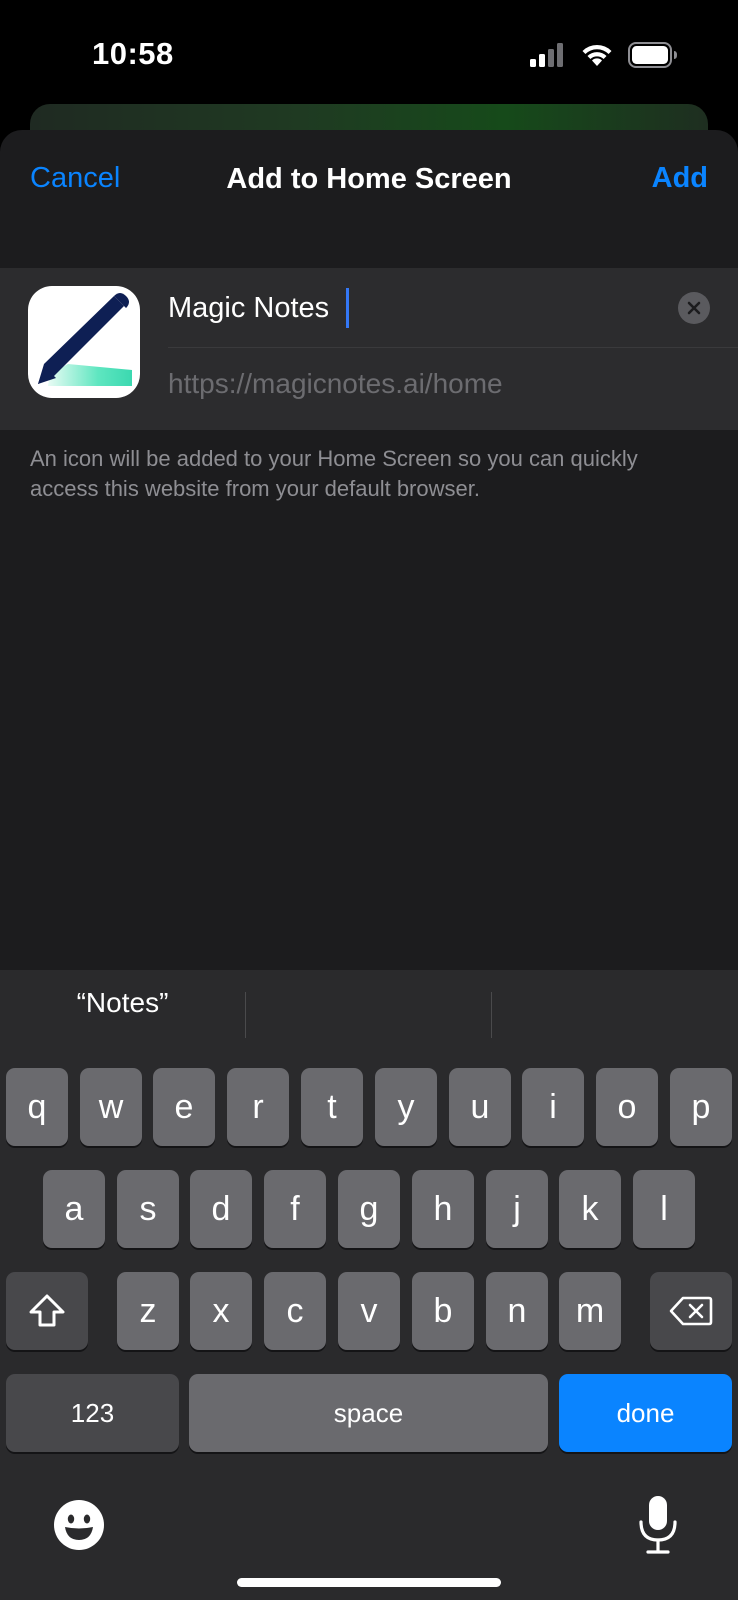  Describe the element at coordinates (92, 1413) in the screenshot. I see `numbers-key: 123` at that location.